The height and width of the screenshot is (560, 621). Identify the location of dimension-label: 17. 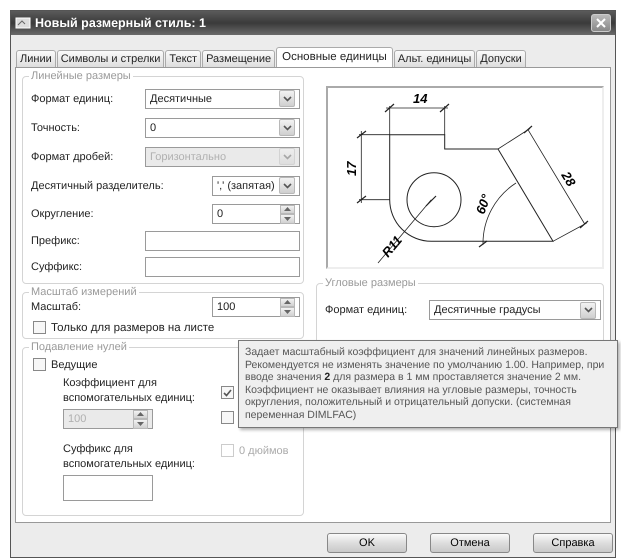
(351, 169).